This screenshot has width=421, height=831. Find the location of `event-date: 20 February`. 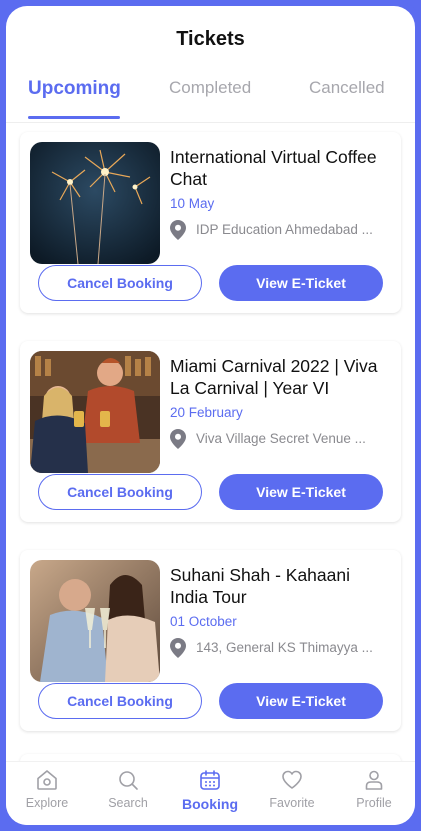

event-date: 20 February is located at coordinates (206, 412).